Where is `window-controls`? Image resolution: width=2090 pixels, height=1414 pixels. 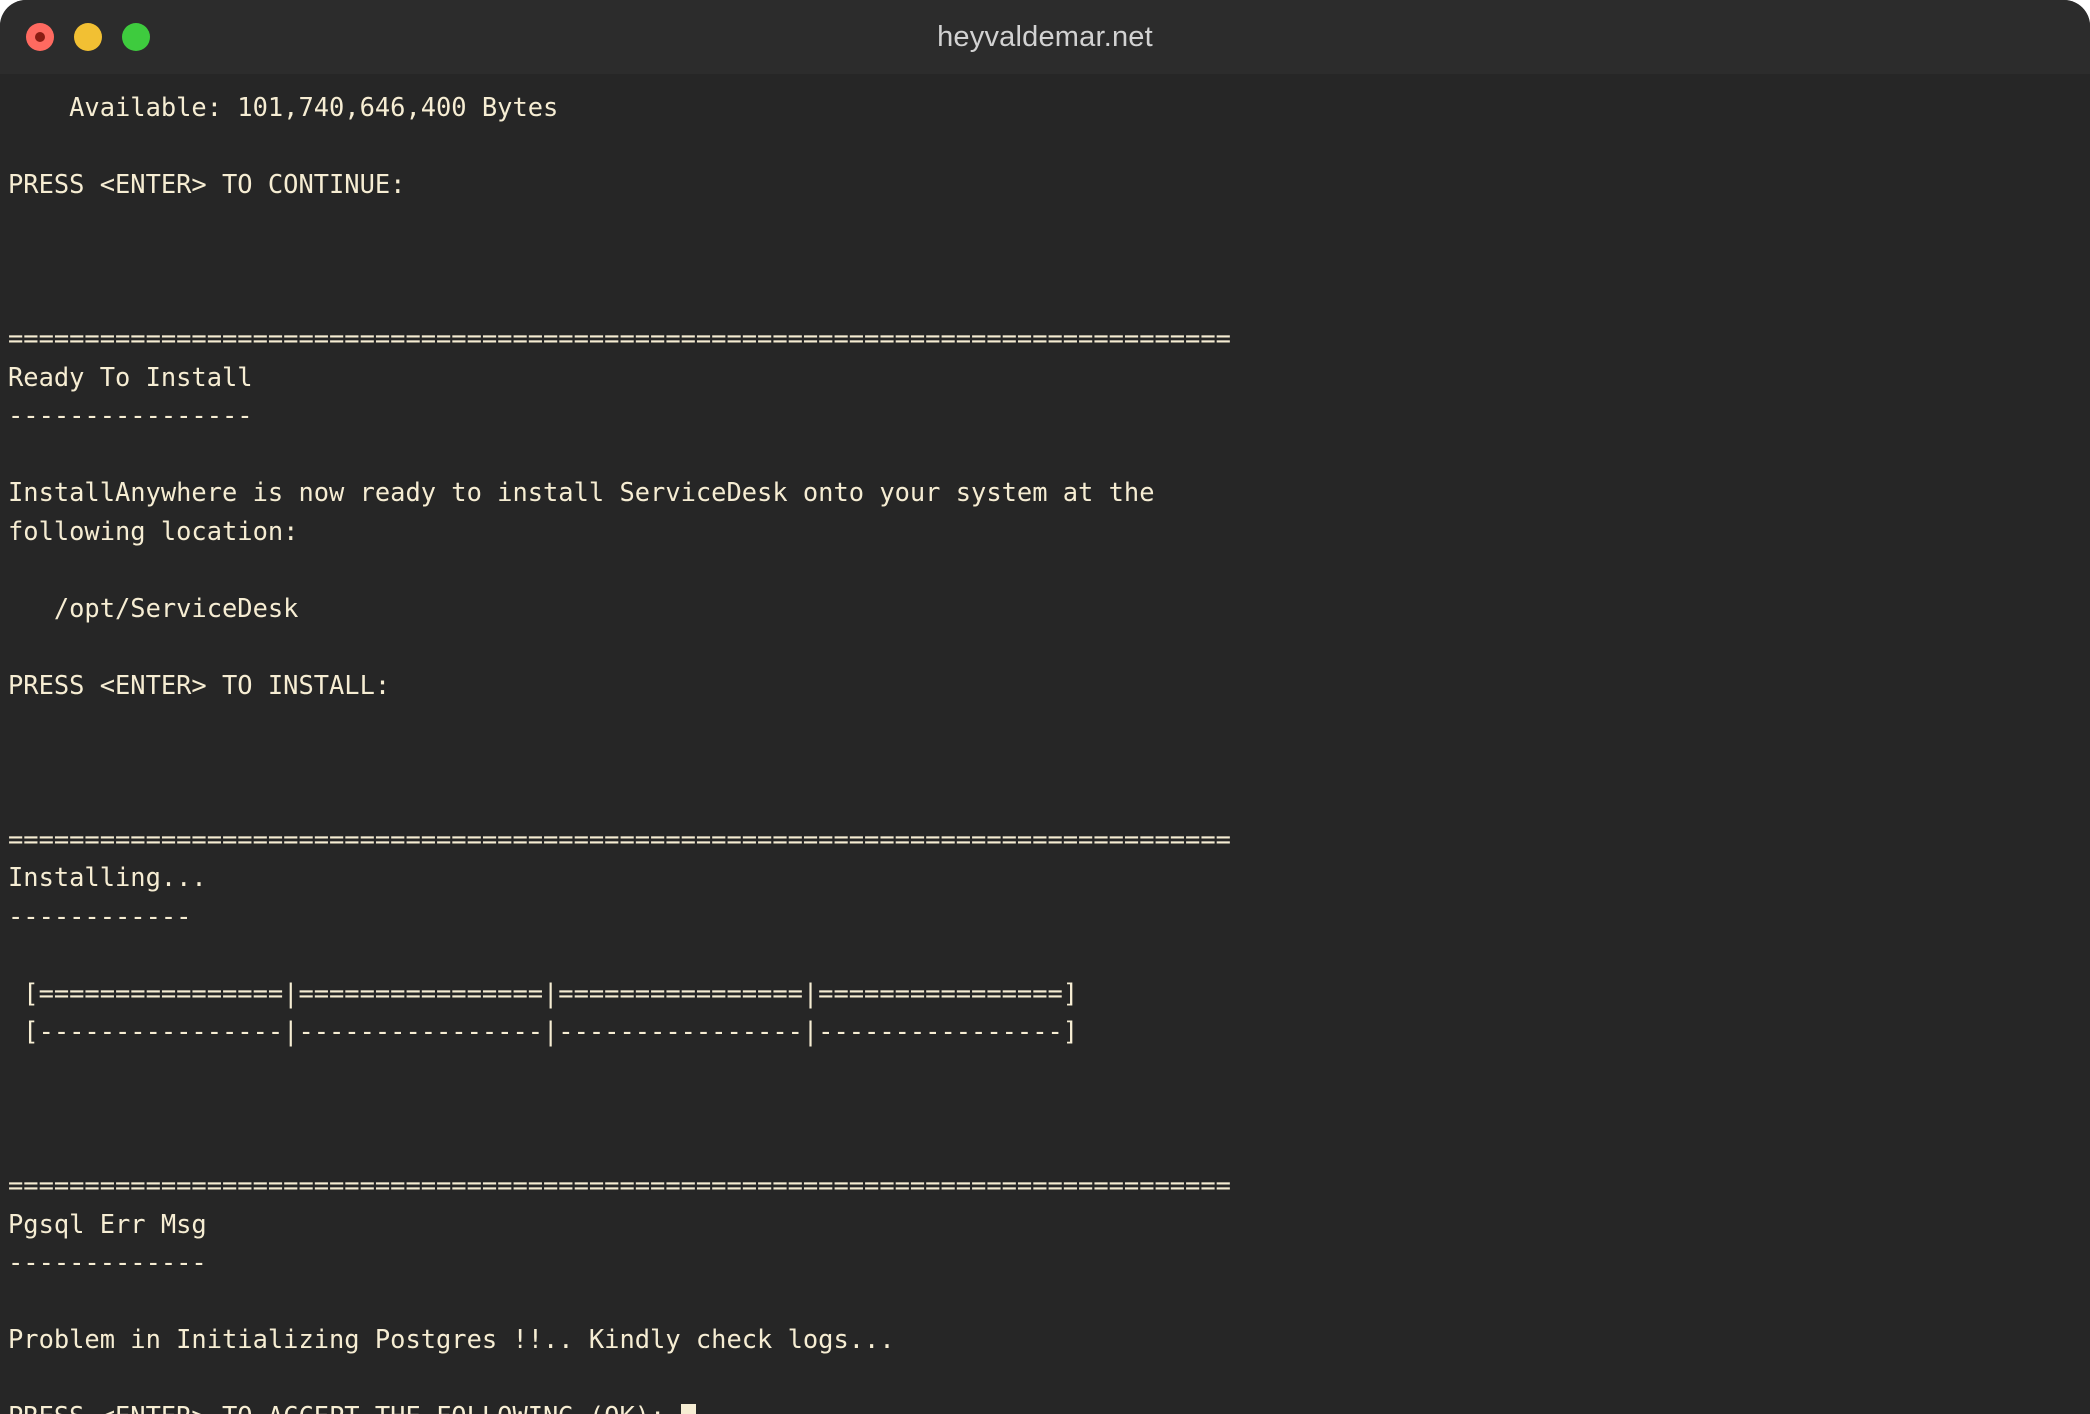
window-controls is located at coordinates (88, 37).